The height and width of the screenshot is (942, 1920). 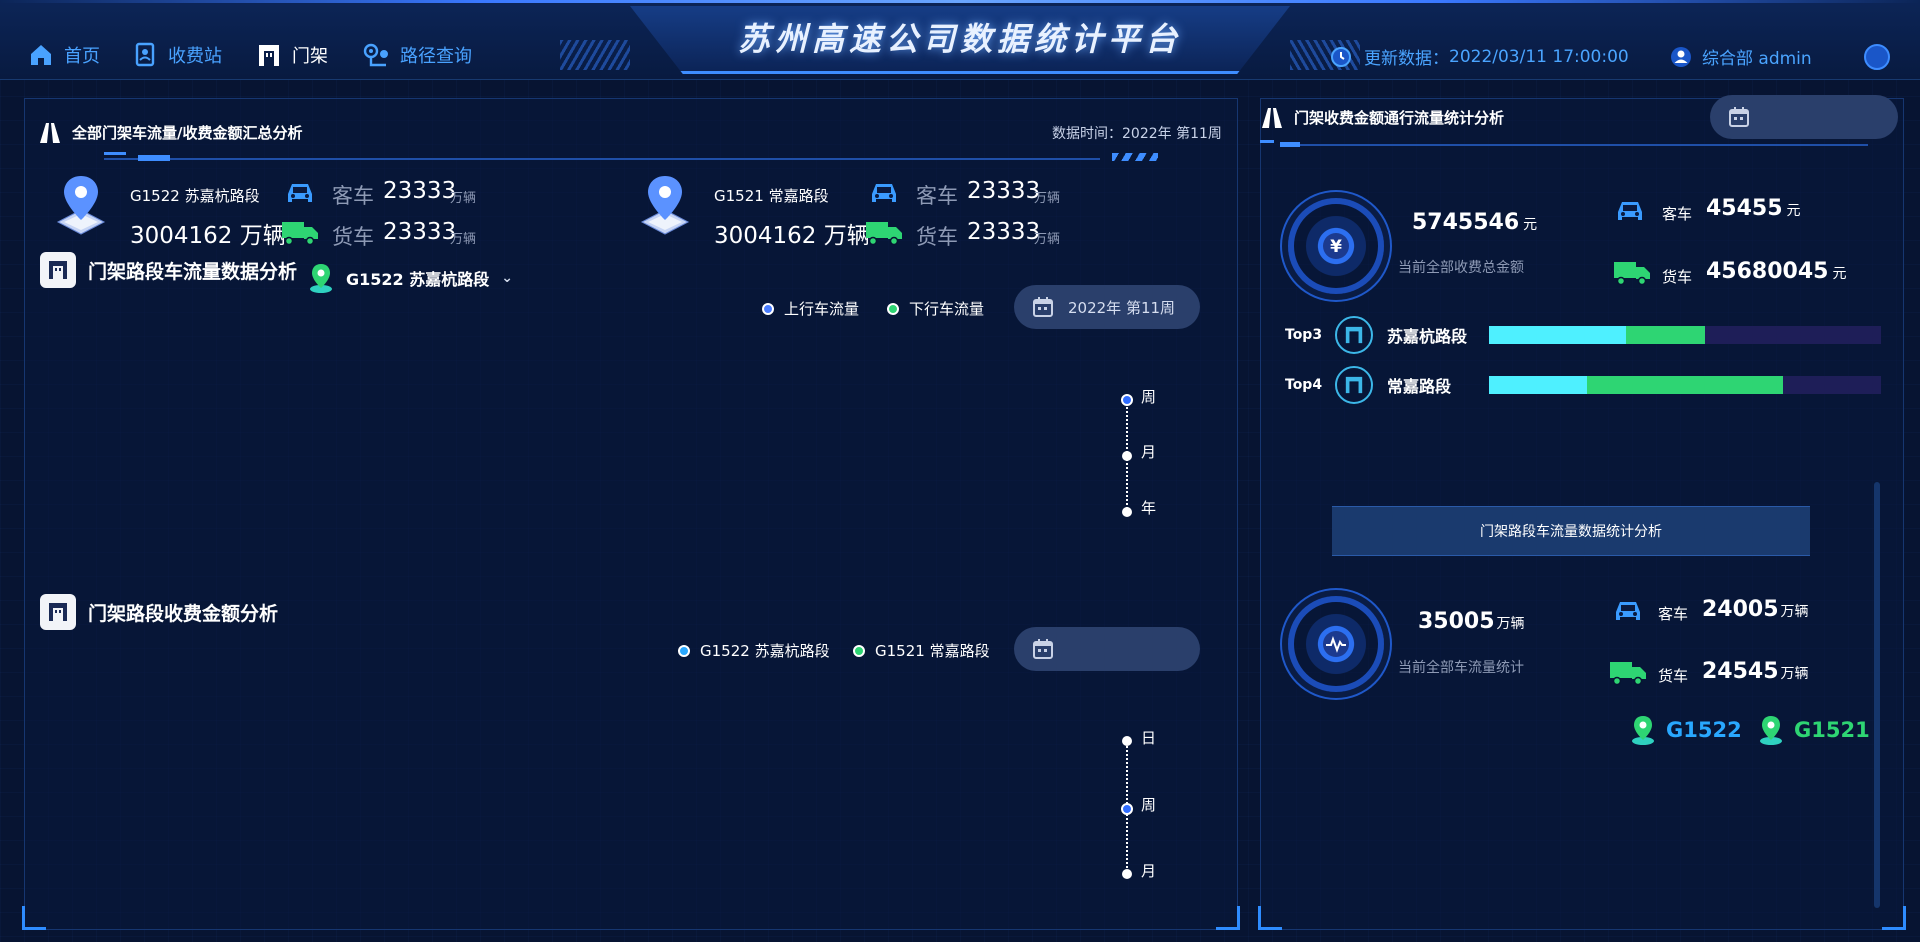 I want to click on legend-label: 下行车流量, so click(x=947, y=309).